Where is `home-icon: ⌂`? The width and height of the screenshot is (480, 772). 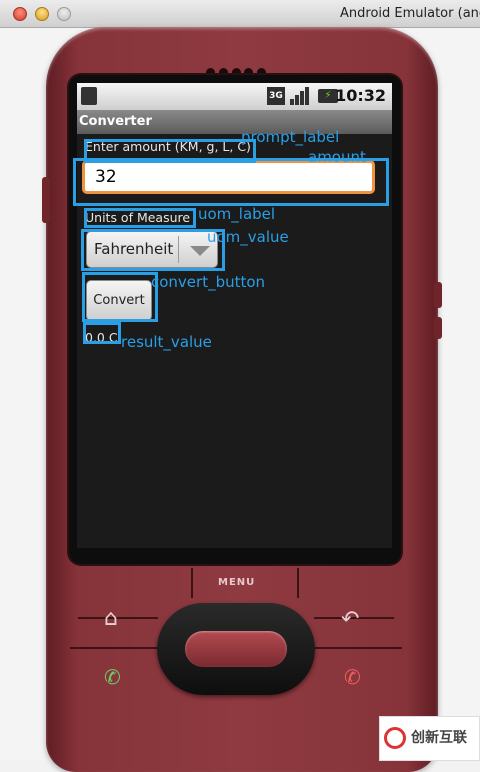 home-icon: ⌂ is located at coordinates (111, 618).